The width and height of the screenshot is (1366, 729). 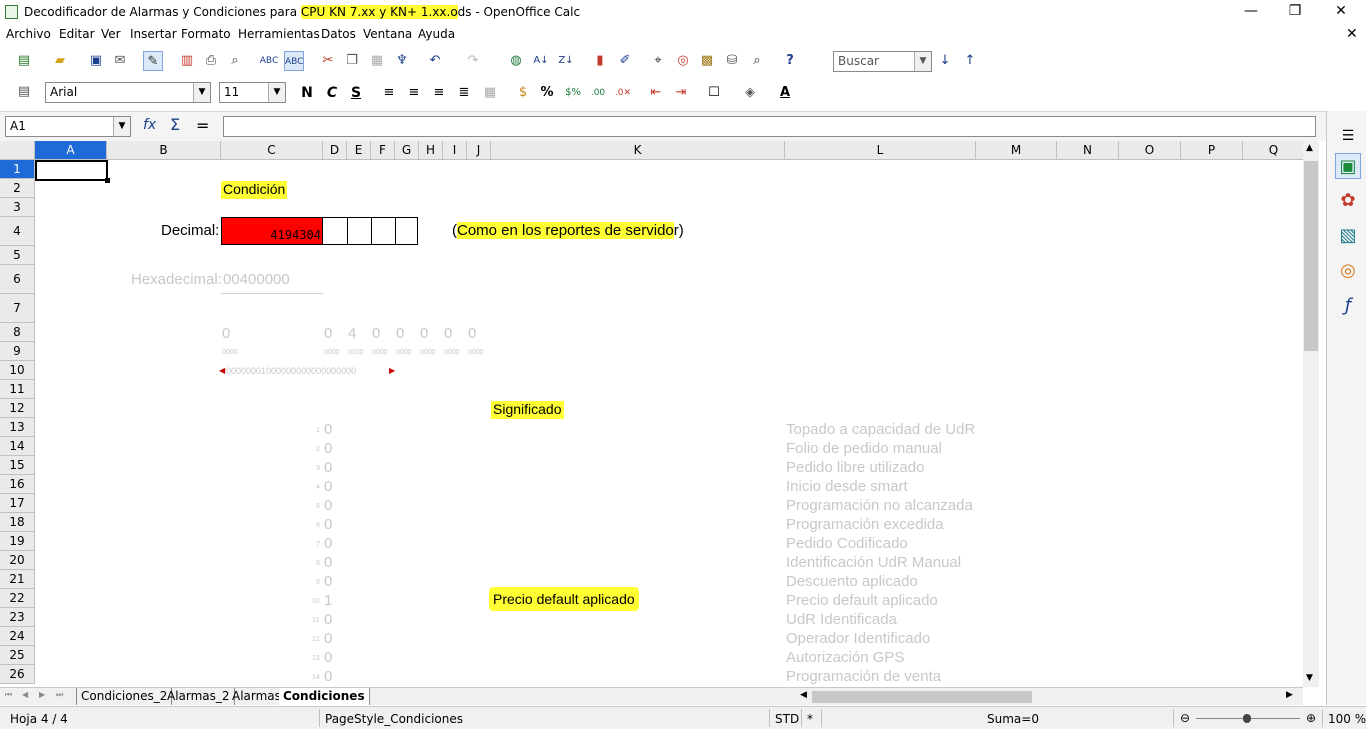 What do you see at coordinates (473, 61) in the screenshot?
I see `redo-icon: ↷` at bounding box center [473, 61].